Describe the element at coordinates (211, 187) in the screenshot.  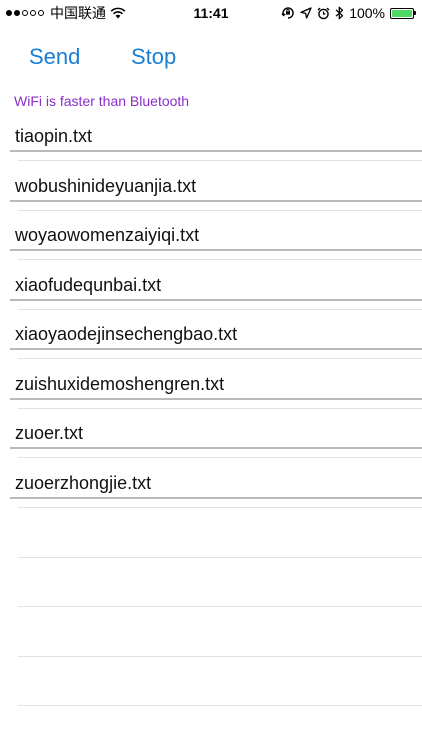
I see `file-list-item: wobushinideyuanjia.txt` at that location.